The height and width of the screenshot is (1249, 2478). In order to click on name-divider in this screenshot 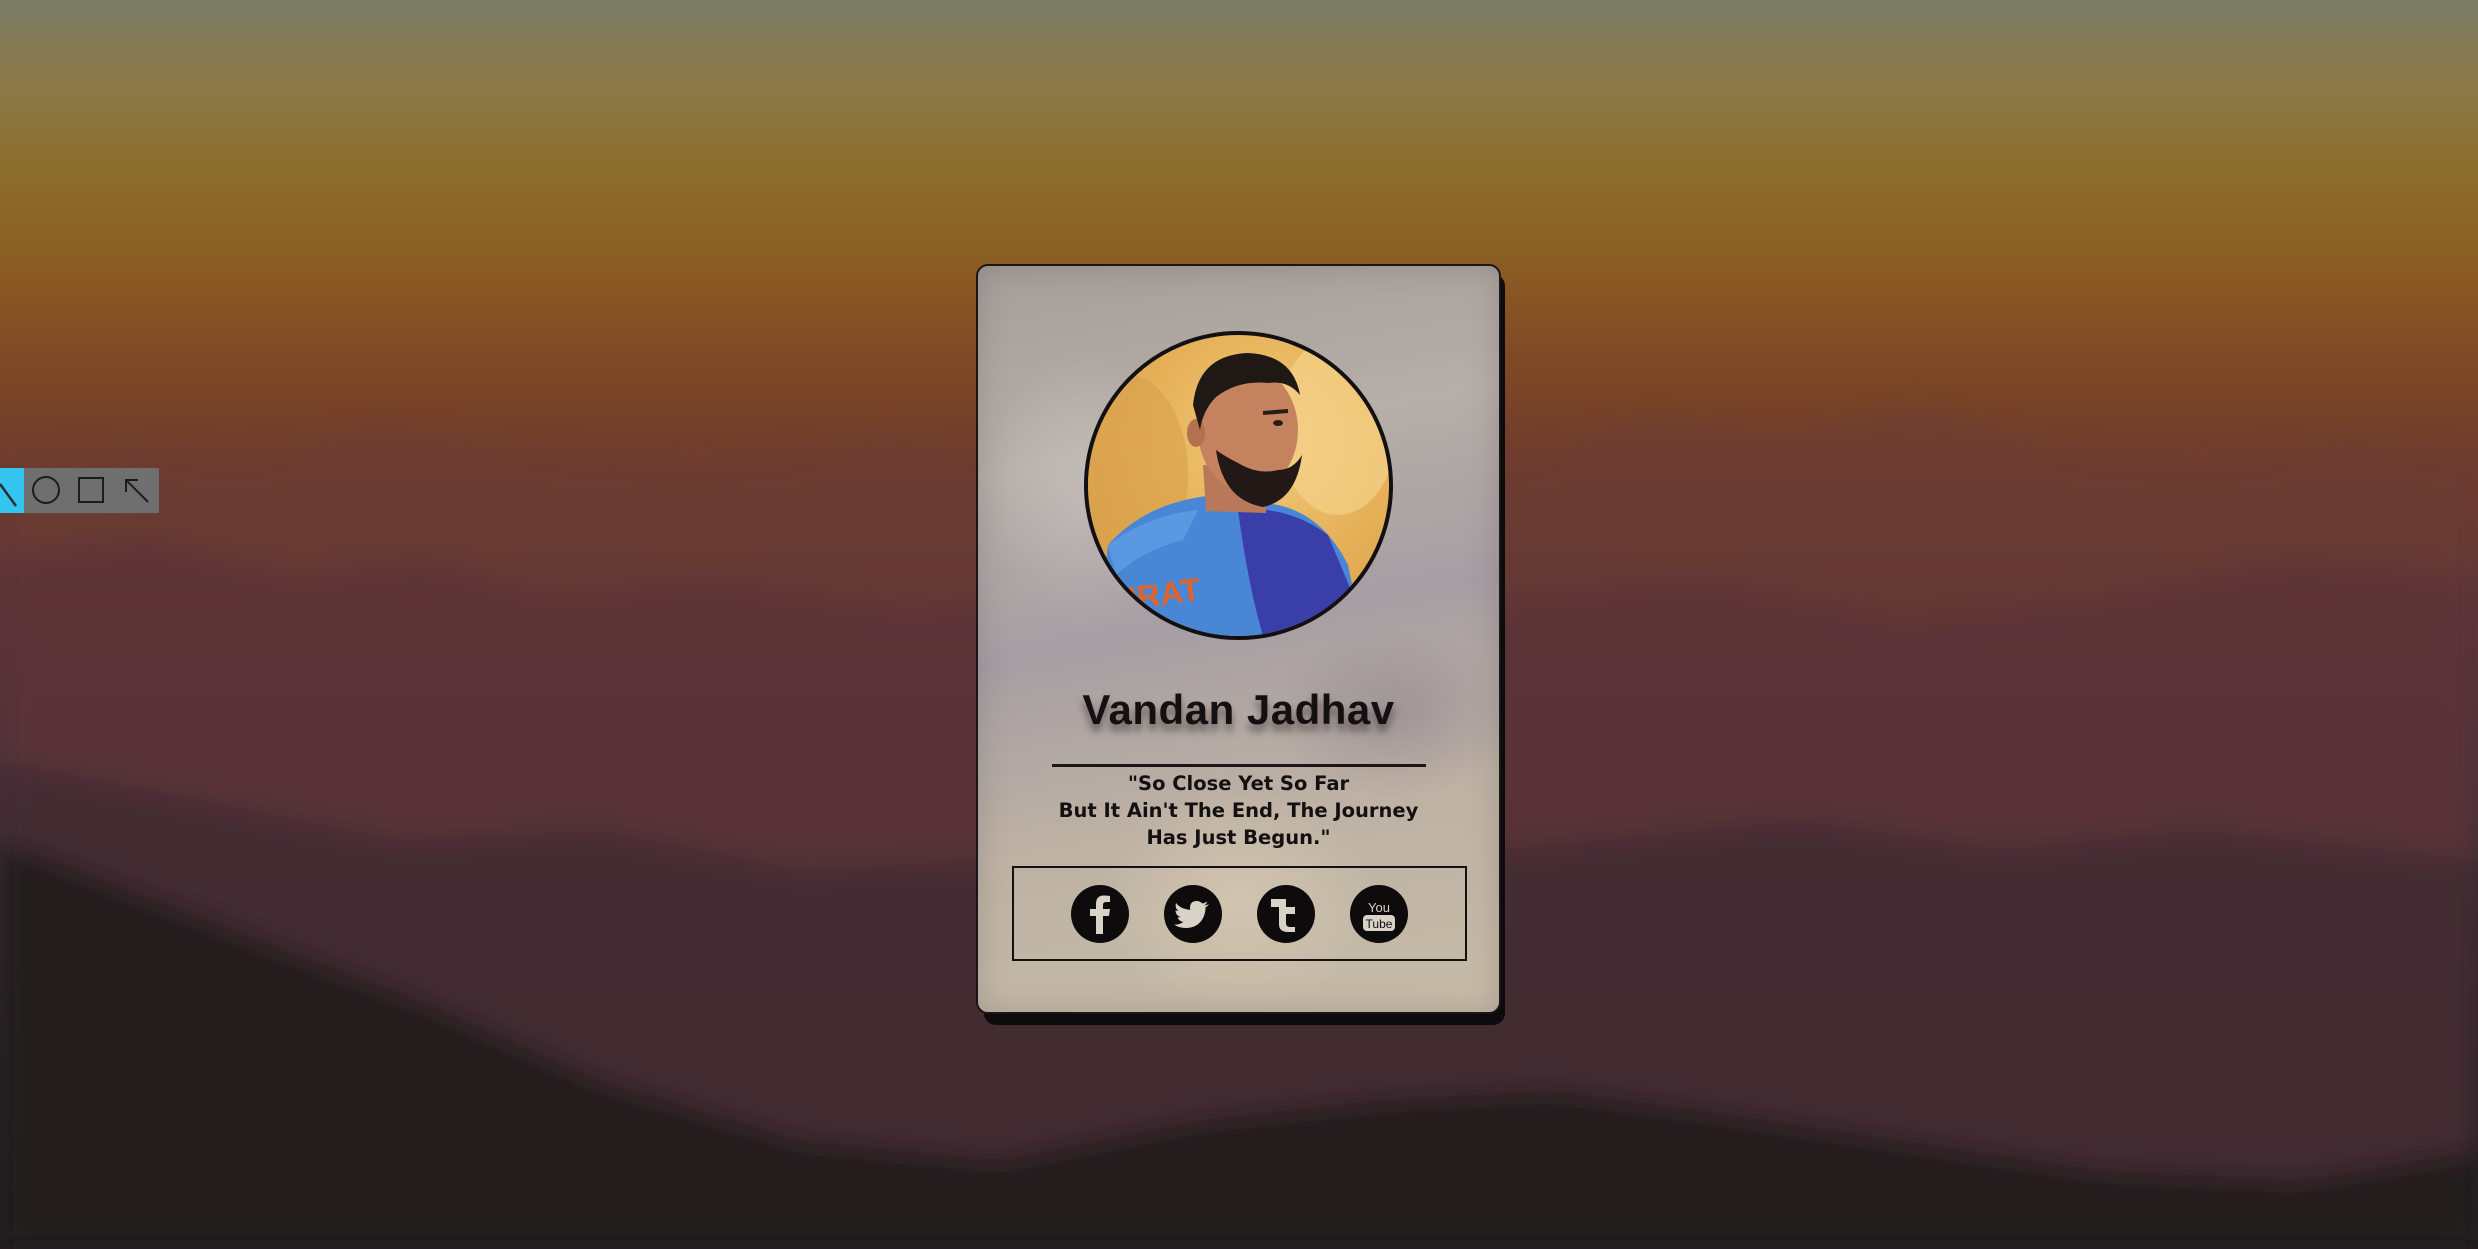, I will do `click(1239, 765)`.